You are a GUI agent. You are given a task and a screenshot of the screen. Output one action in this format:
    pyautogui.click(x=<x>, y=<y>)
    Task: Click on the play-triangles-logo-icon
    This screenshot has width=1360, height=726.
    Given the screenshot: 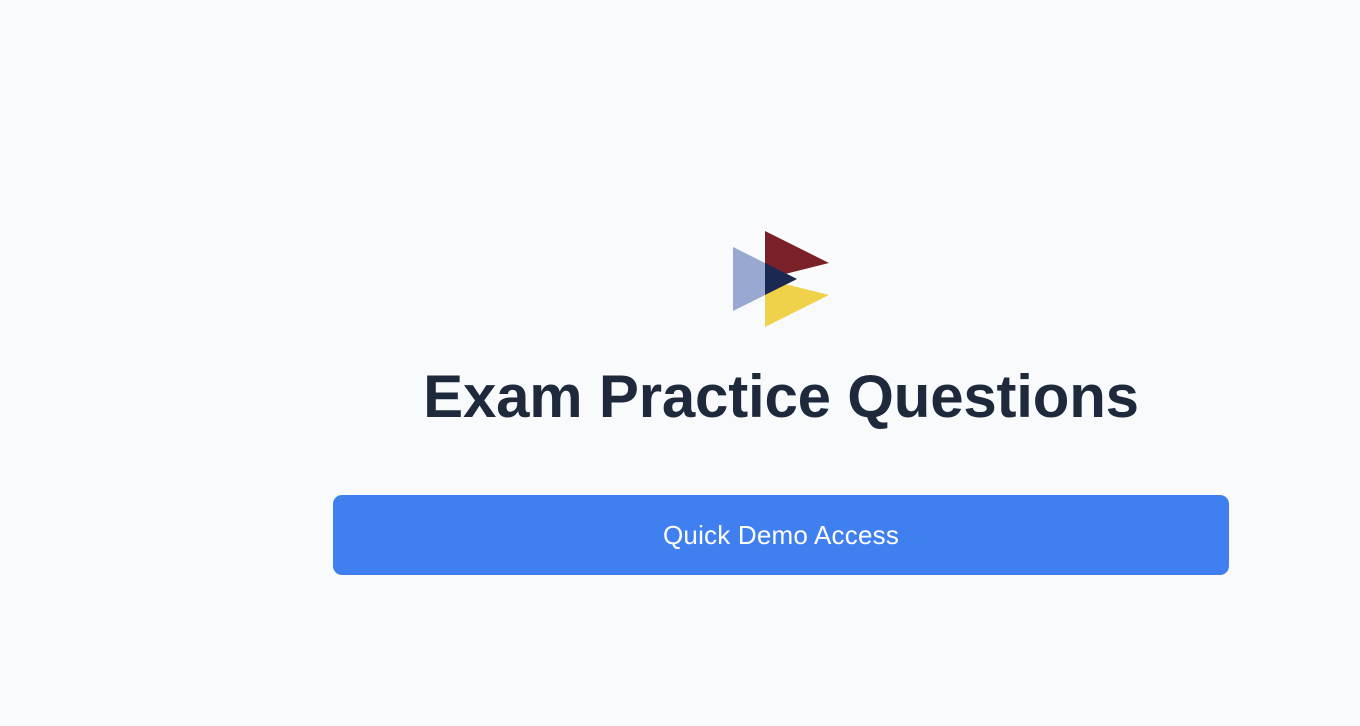 What is the action you would take?
    pyautogui.click(x=781, y=279)
    